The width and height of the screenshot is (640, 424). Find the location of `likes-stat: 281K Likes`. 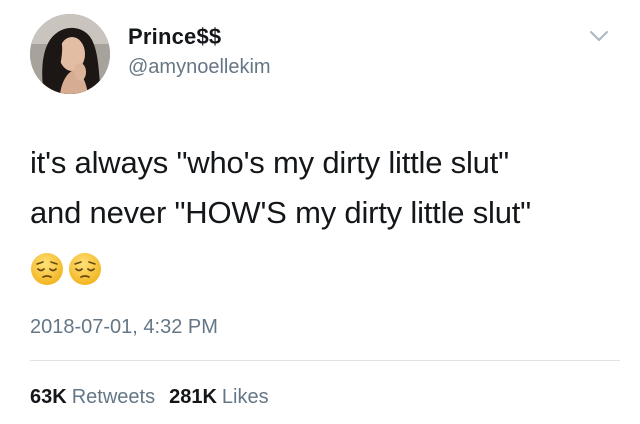

likes-stat: 281K Likes is located at coordinates (226, 397).